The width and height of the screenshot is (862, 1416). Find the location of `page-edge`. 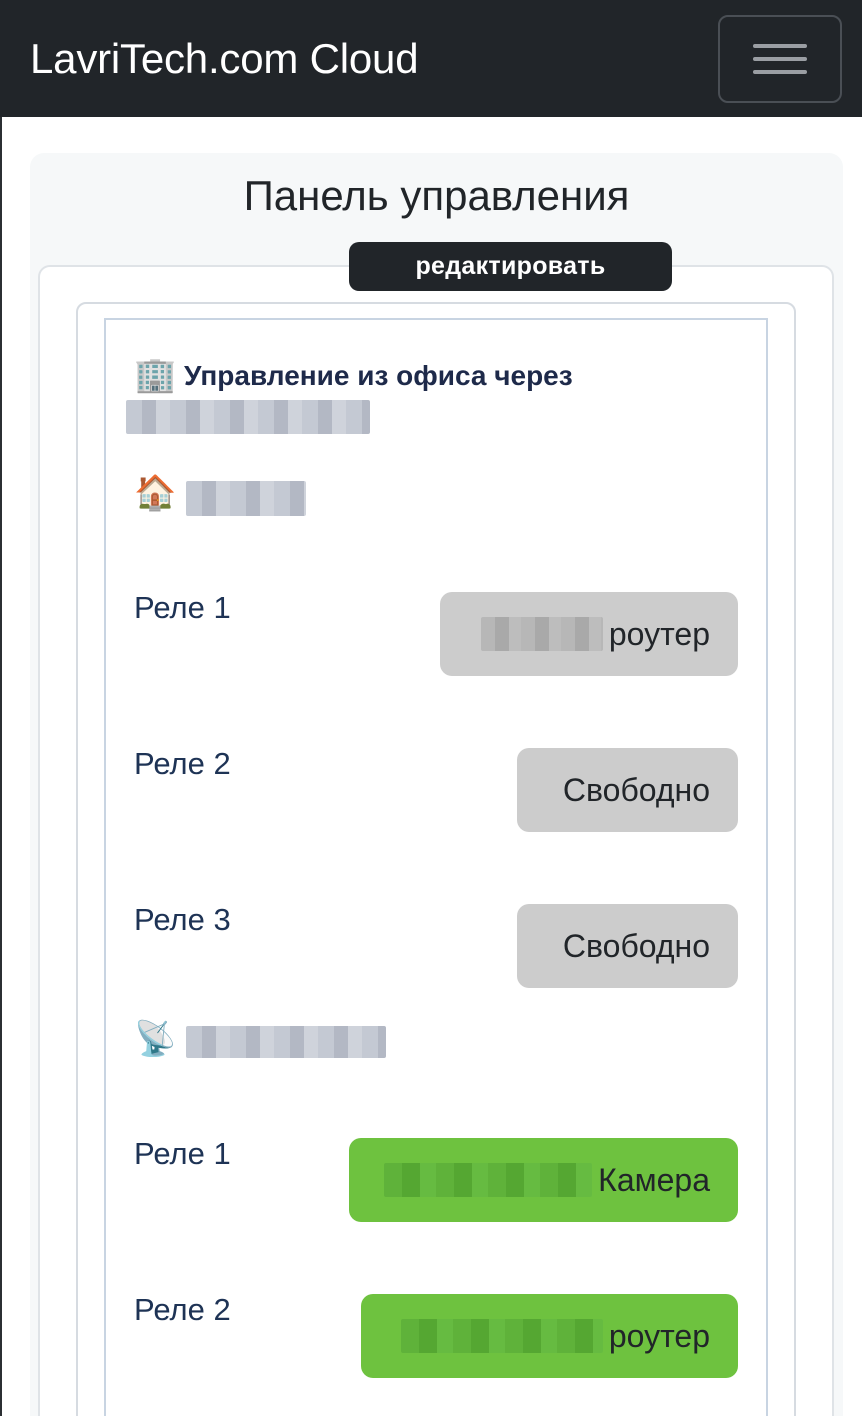

page-edge is located at coordinates (1, 766).